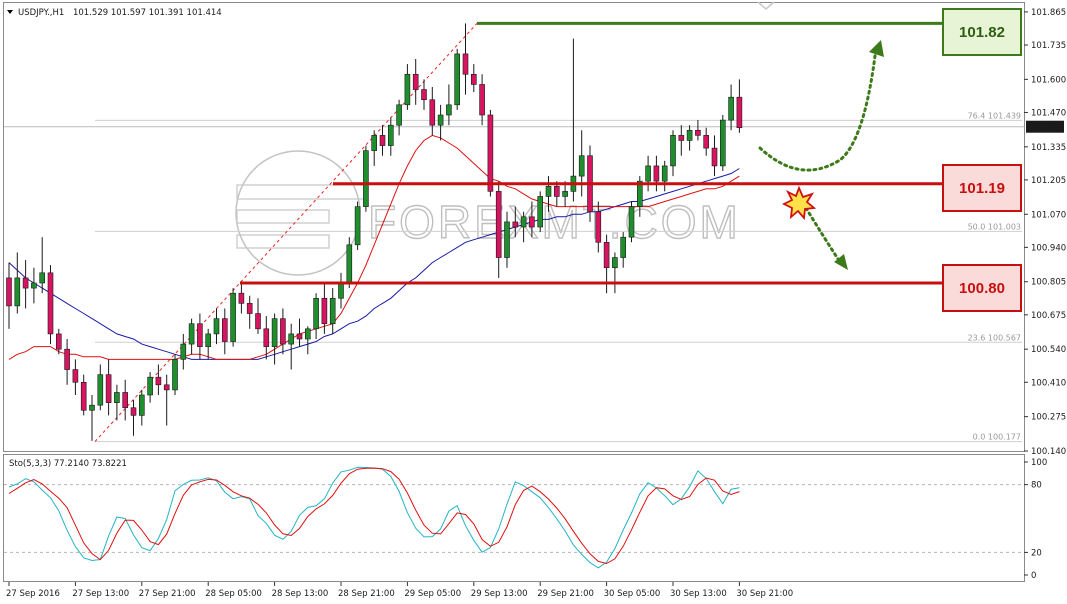  I want to click on stoch-tick-label: 0, so click(1033, 576).